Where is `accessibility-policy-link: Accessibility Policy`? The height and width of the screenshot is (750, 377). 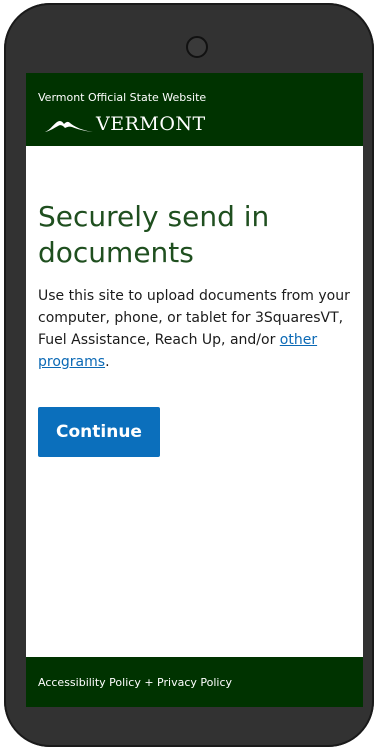 accessibility-policy-link: Accessibility Policy is located at coordinates (89, 682).